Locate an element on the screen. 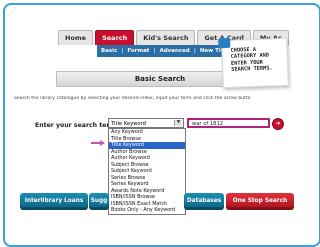  one-stop-search-button: One Stop Search is located at coordinates (260, 201).